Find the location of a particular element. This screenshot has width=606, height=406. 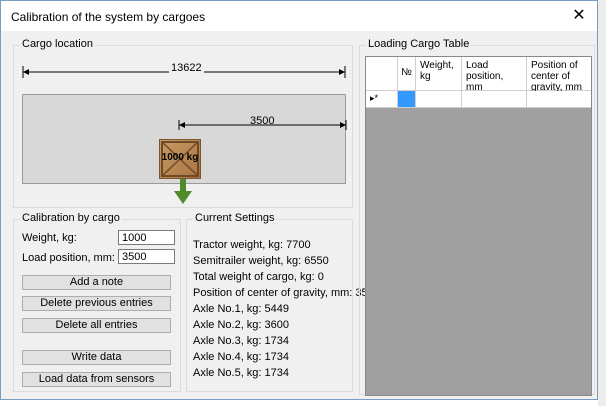

new-row-weight-cell is located at coordinates (439, 99).